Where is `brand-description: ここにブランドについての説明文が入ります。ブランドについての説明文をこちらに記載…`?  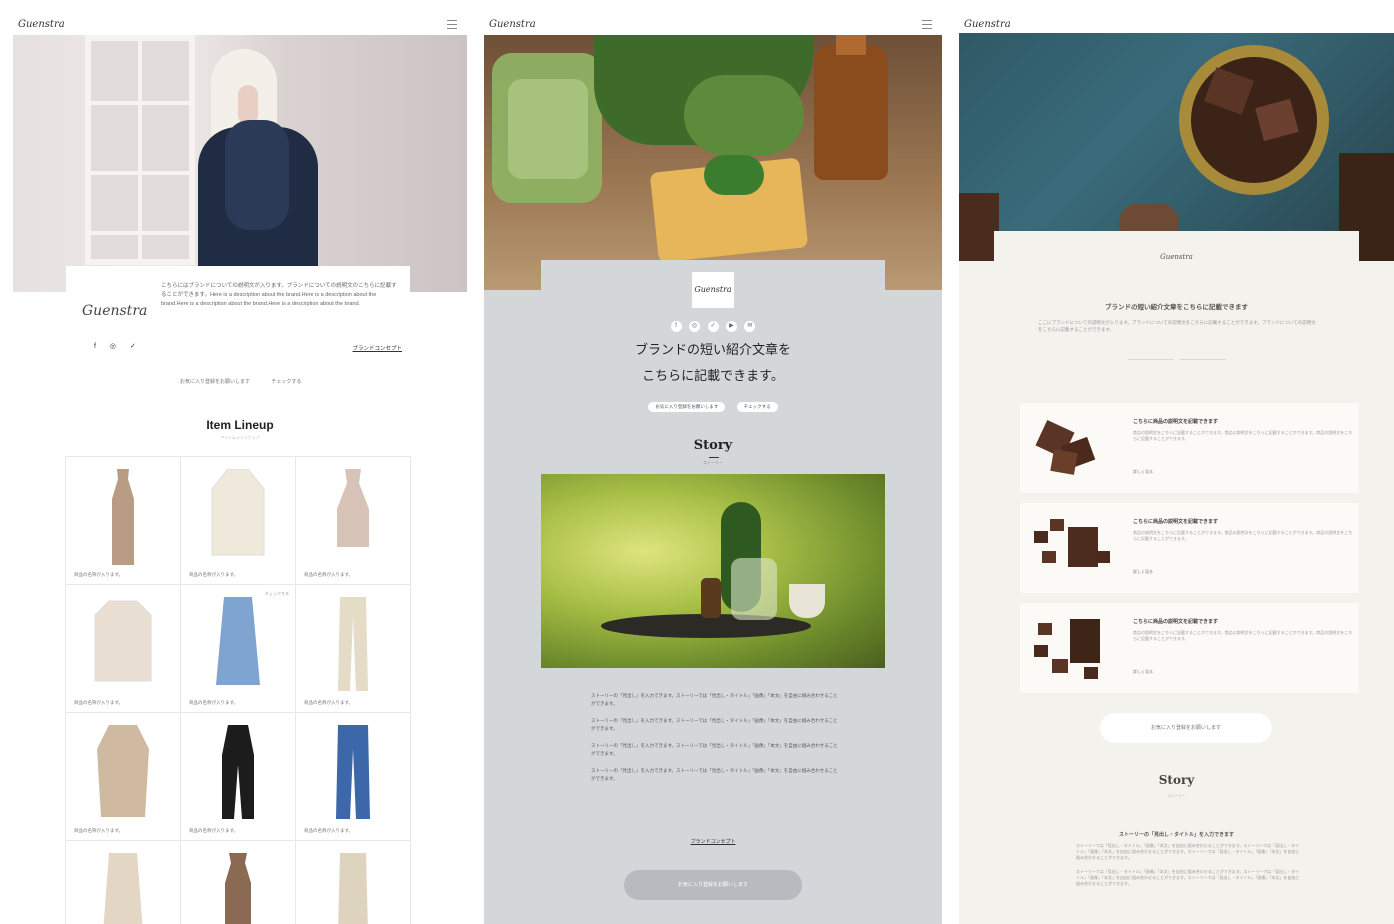 brand-description: ここにブランドについての説明文が入ります。ブランドについての説明文をこちらに記載… is located at coordinates (1177, 326).